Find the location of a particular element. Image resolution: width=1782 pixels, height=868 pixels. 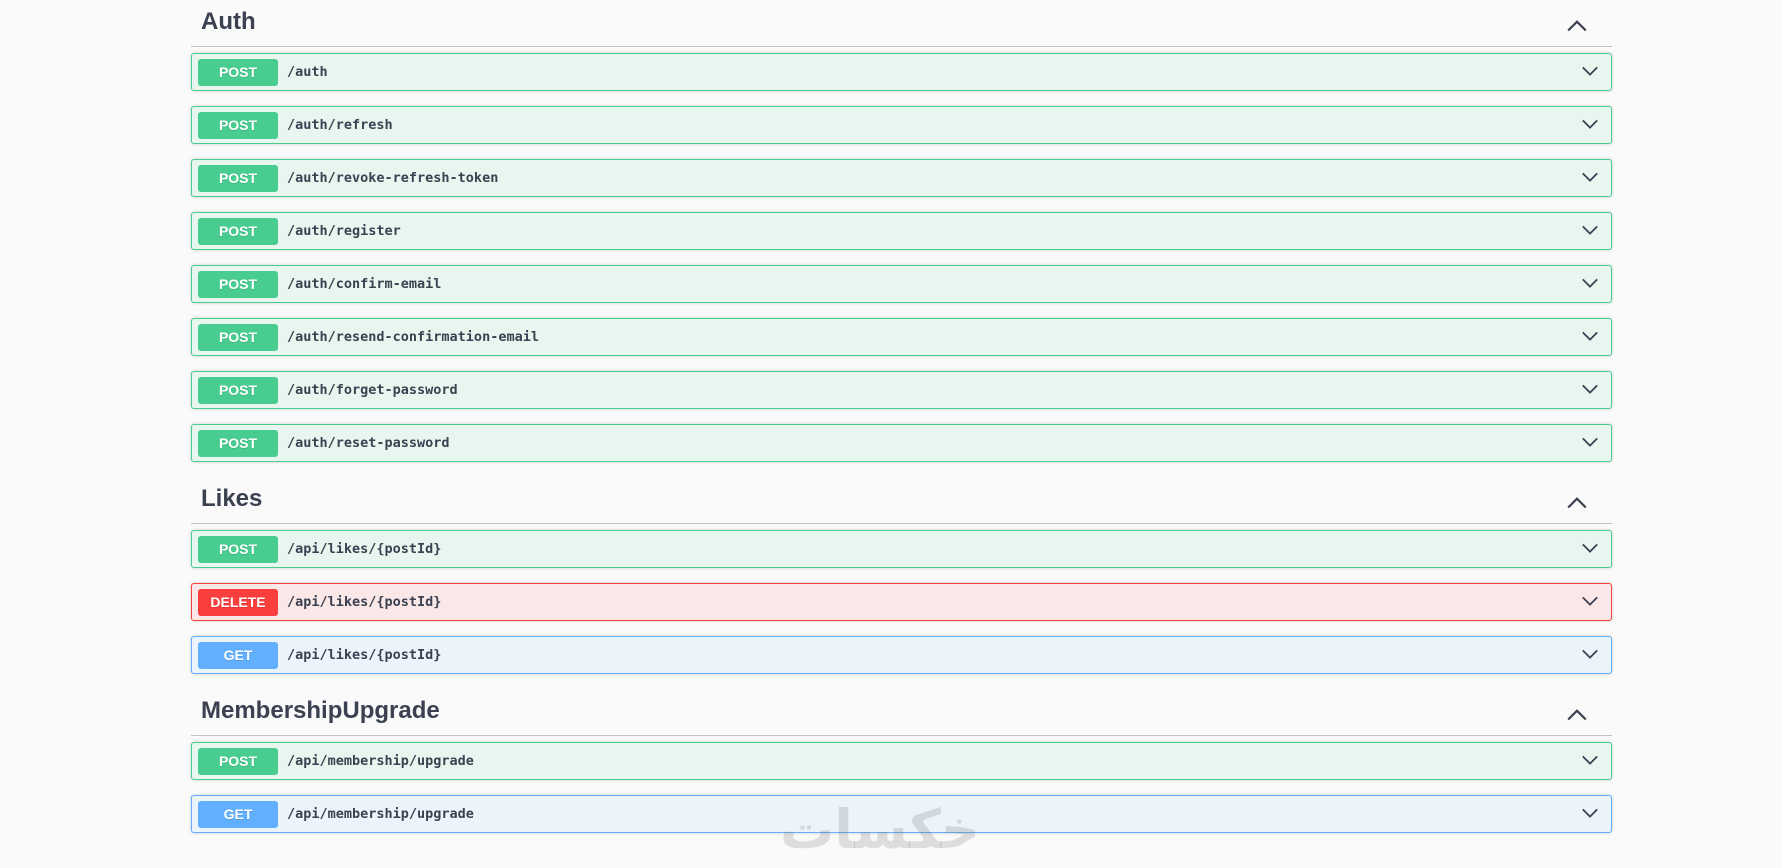

operation-post-auth-confirm-email: POST /auth/confirm-email is located at coordinates (901, 284).